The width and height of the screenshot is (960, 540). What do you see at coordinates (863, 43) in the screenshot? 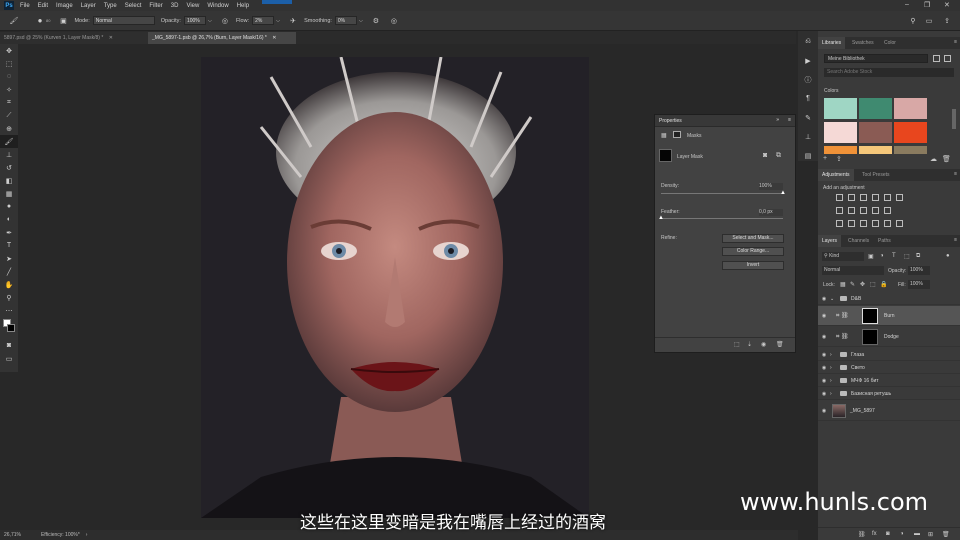
I see `tab-swatches: Swatches` at bounding box center [863, 43].